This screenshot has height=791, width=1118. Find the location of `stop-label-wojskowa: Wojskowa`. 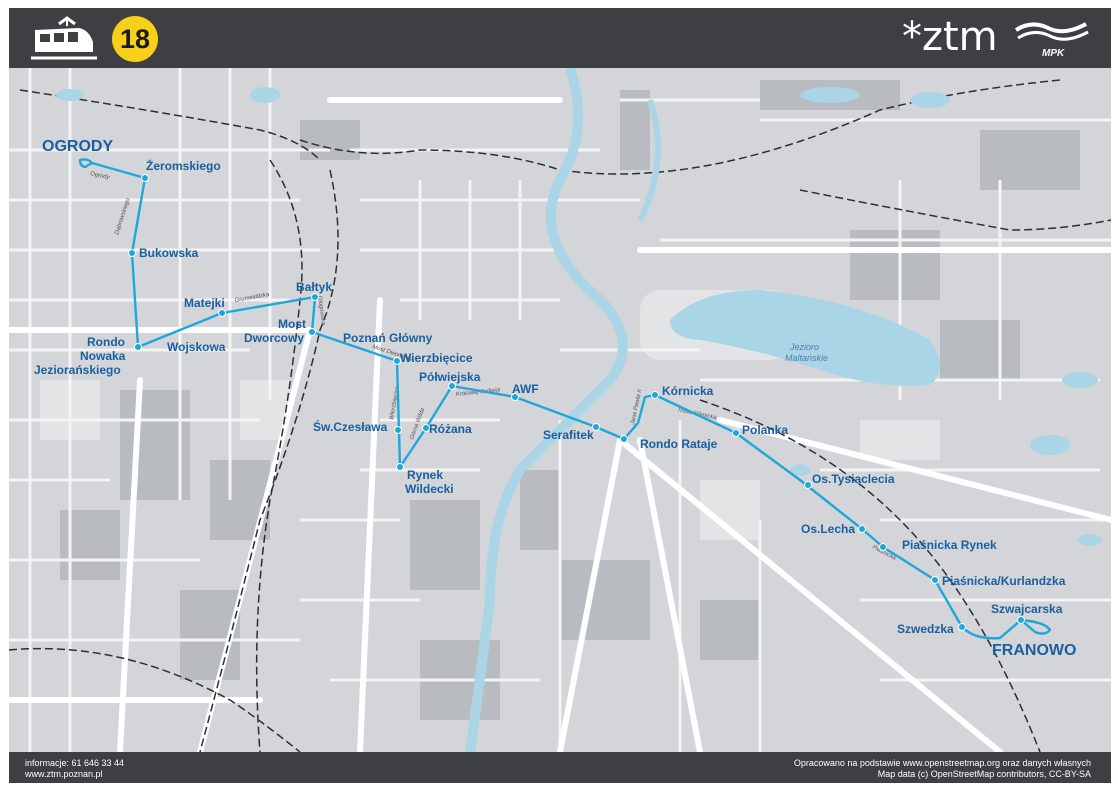

stop-label-wojskowa: Wojskowa is located at coordinates (196, 347).